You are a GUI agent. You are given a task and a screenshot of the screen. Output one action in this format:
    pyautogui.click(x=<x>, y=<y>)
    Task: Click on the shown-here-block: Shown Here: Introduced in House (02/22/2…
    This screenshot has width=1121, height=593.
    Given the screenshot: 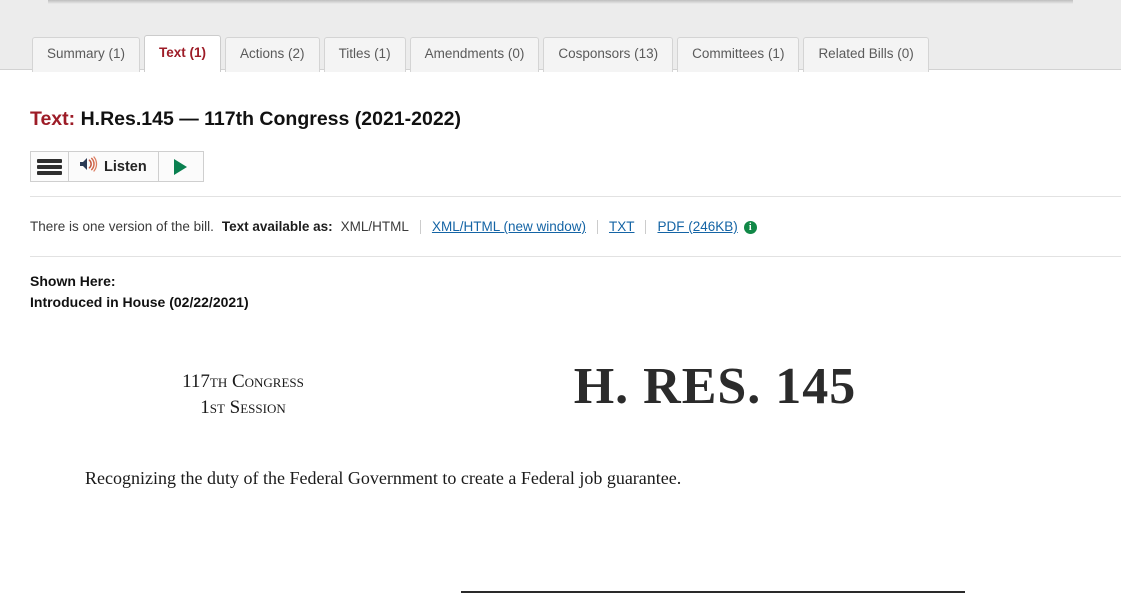 What is the action you would take?
    pyautogui.click(x=139, y=292)
    